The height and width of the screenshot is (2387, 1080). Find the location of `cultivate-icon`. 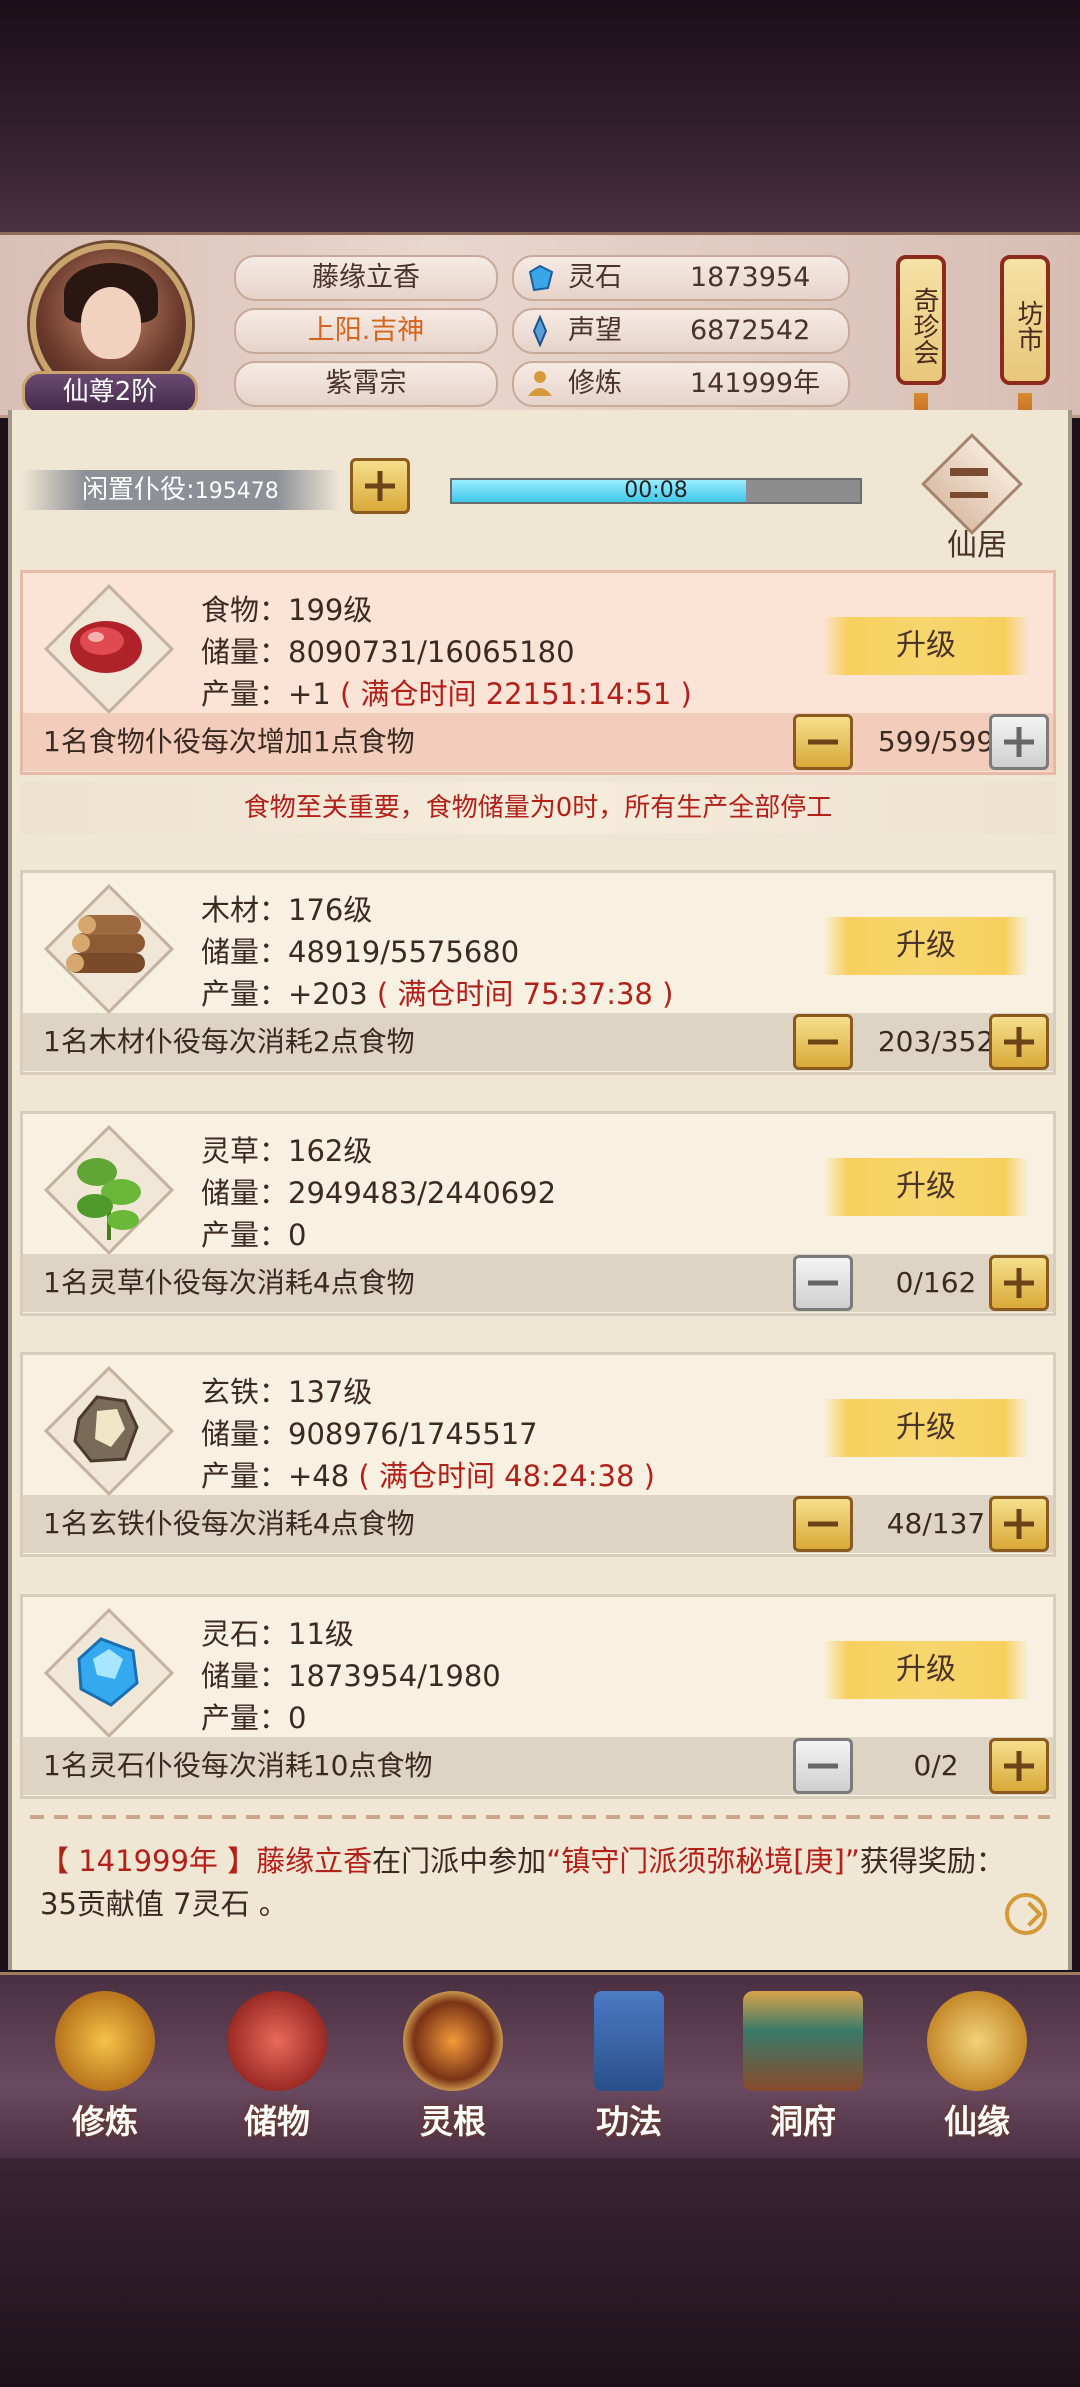

cultivate-icon is located at coordinates (105, 2041).